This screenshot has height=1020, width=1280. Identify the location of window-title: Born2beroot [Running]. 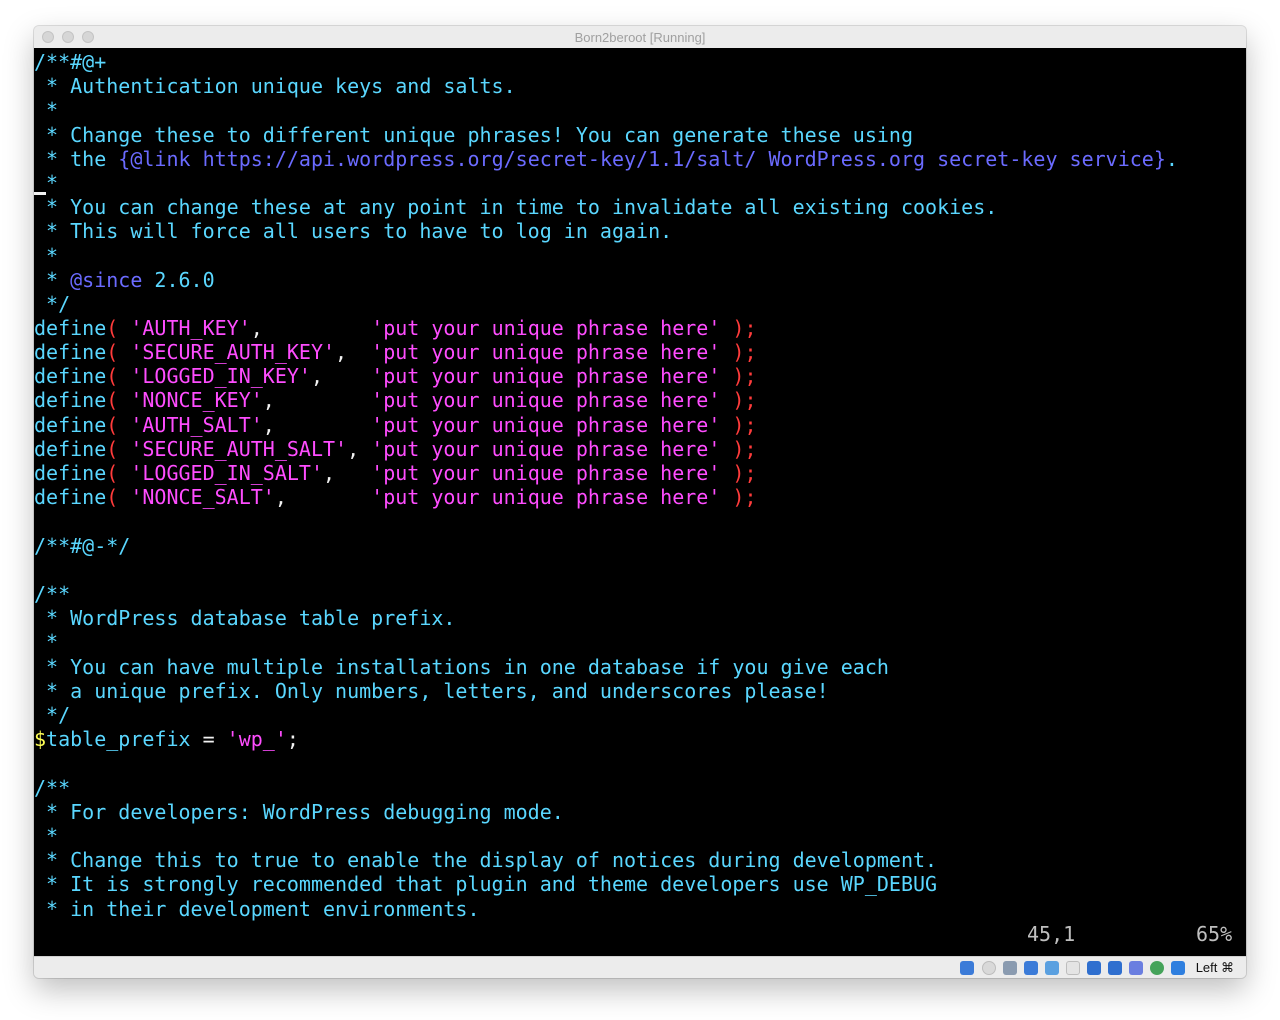
(640, 37).